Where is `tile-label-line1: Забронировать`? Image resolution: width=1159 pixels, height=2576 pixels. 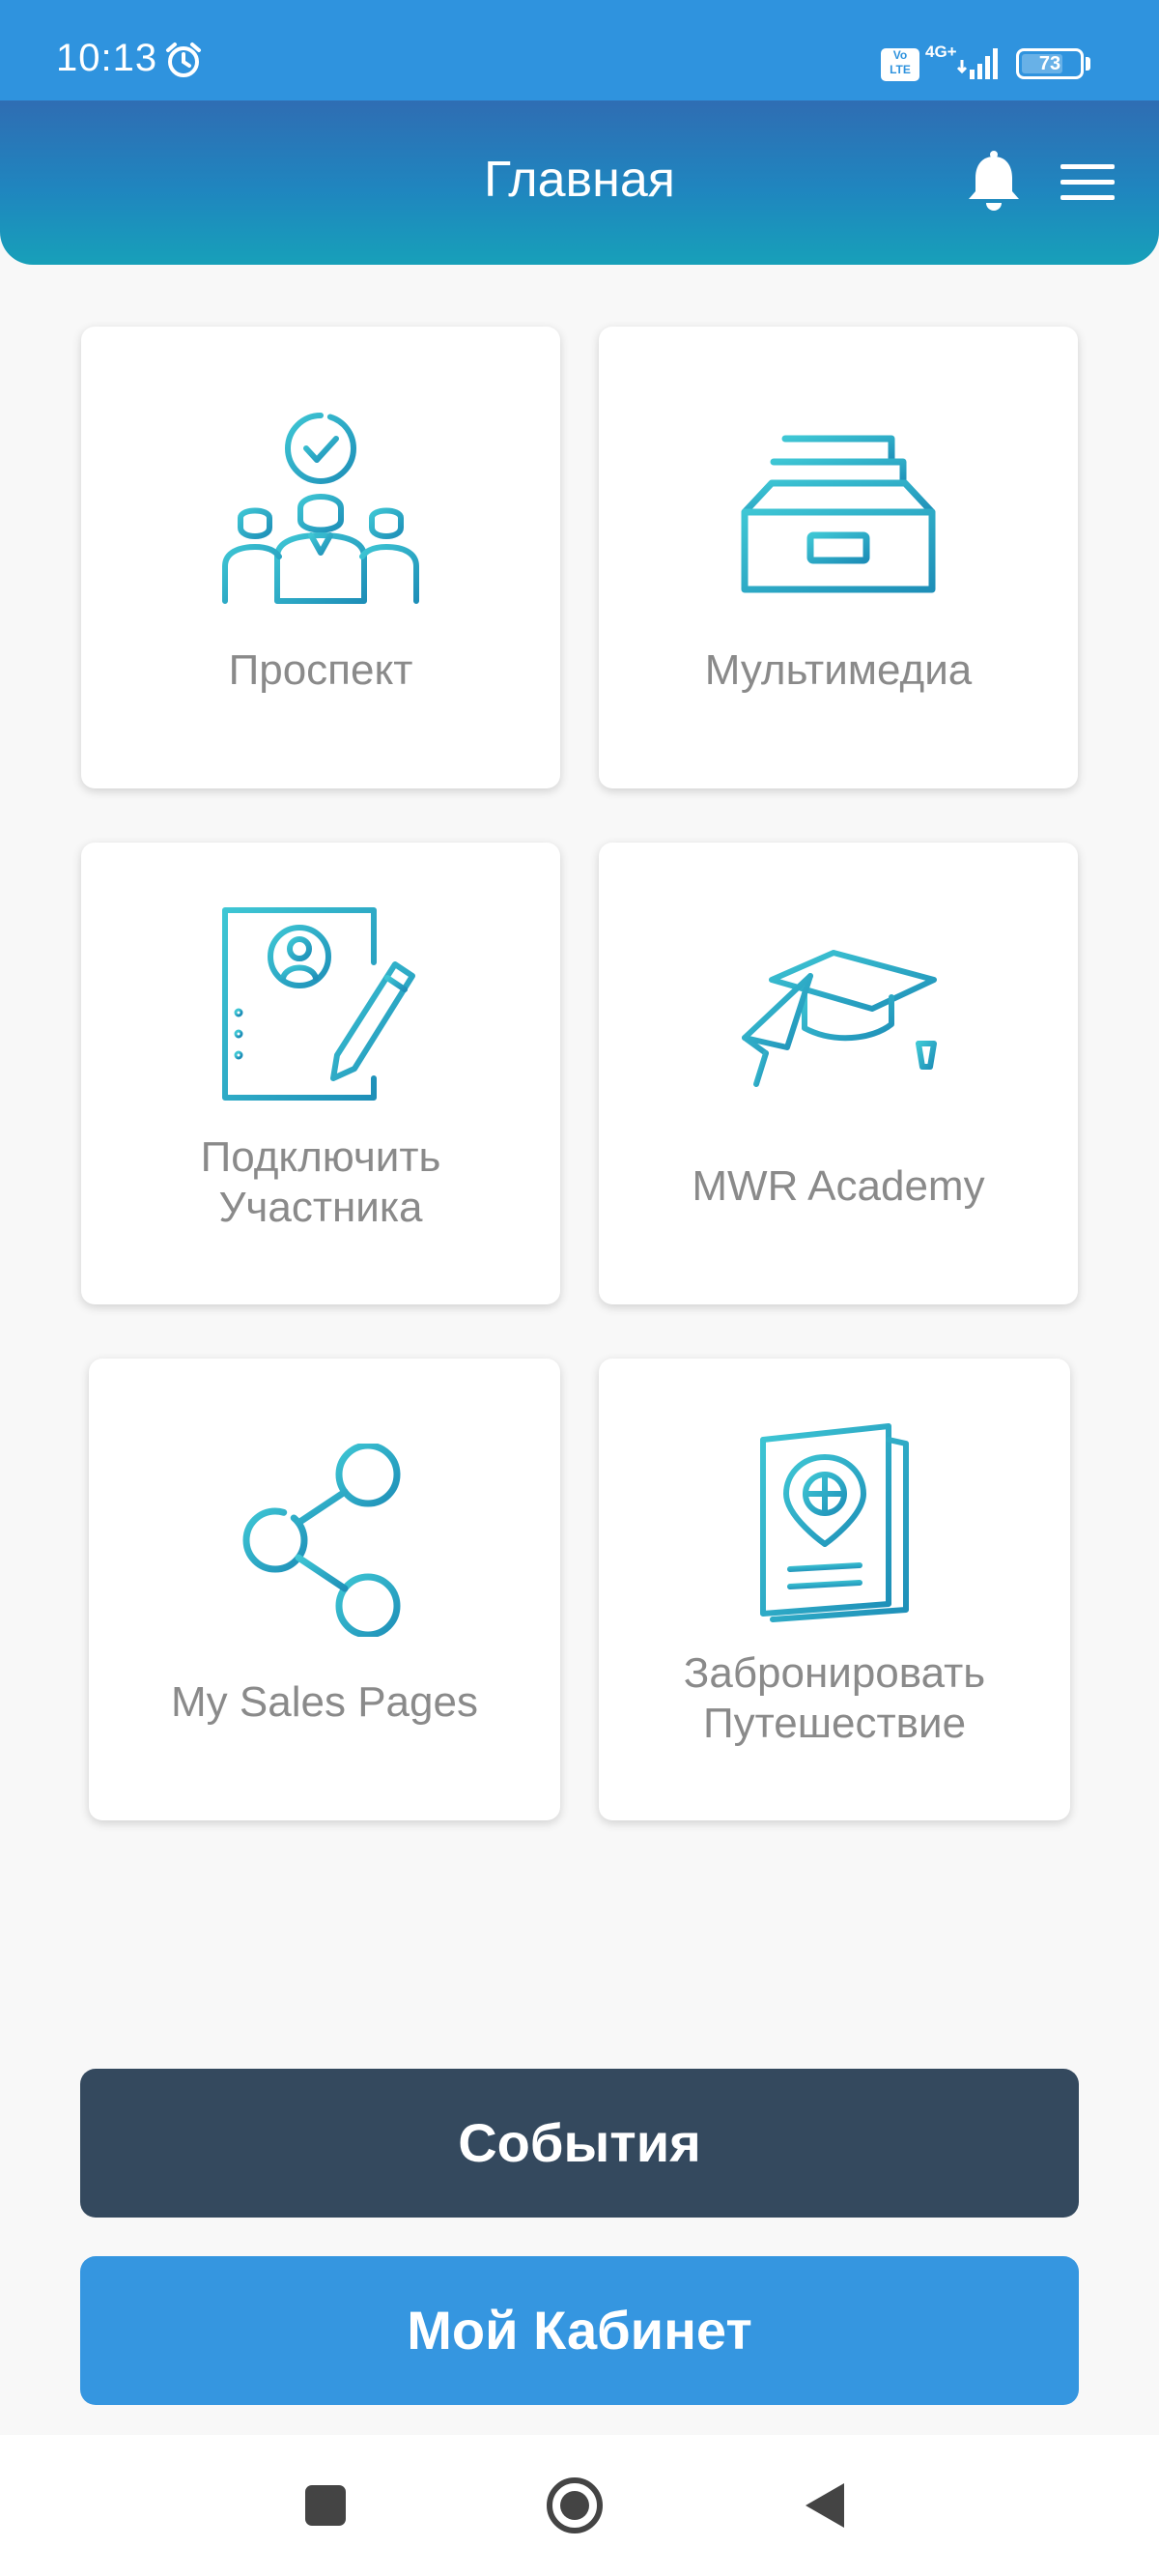
tile-label-line1: Забронировать is located at coordinates (834, 1673).